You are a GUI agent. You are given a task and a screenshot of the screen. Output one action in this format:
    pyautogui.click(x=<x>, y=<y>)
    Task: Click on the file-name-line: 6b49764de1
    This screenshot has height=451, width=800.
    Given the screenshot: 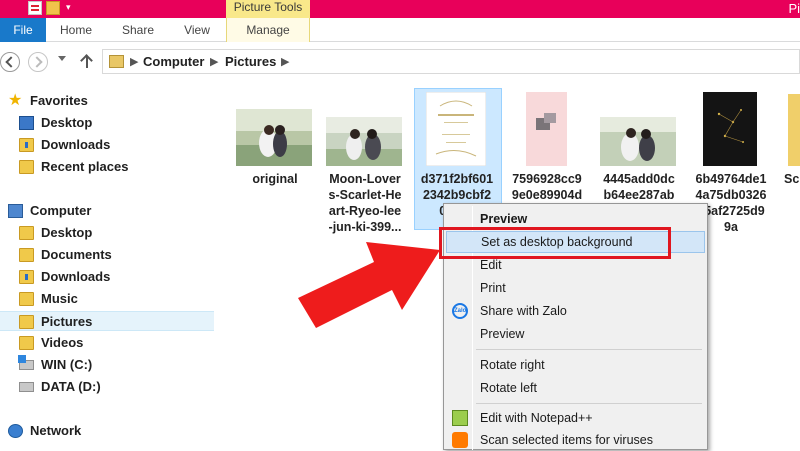 What is the action you would take?
    pyautogui.click(x=731, y=179)
    